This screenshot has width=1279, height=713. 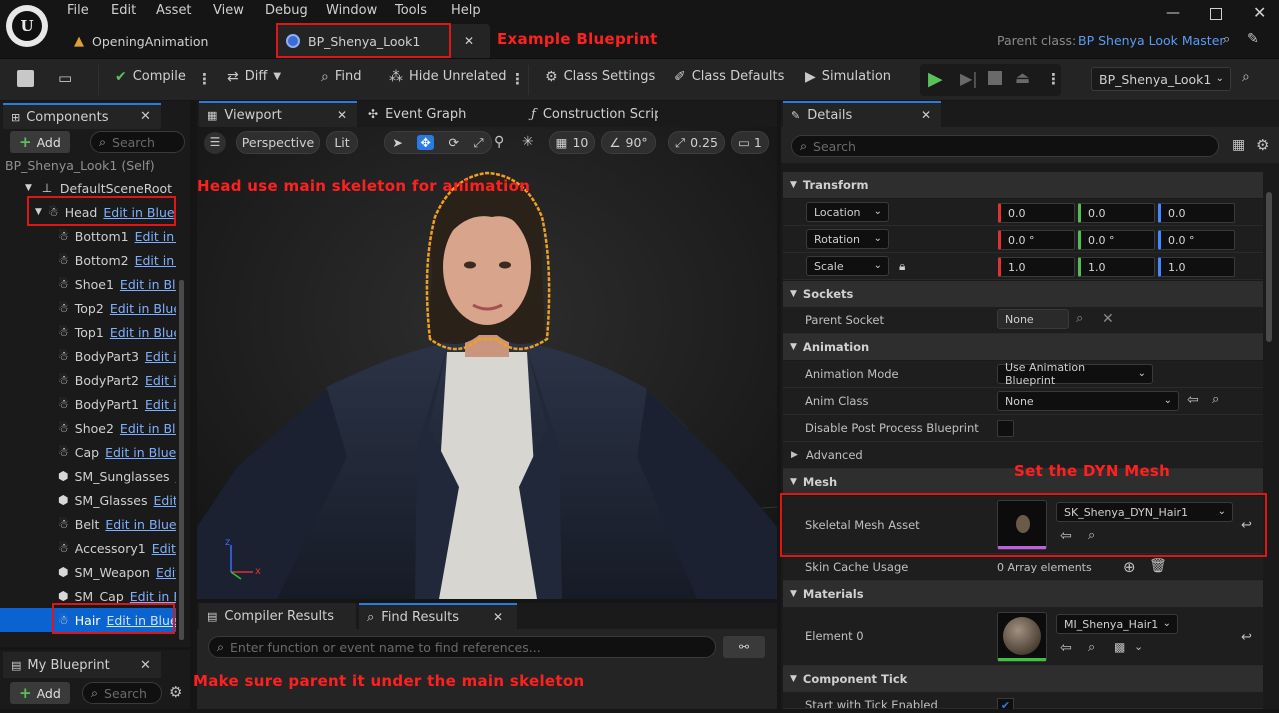 What do you see at coordinates (969, 78) in the screenshot?
I see `step-icon: ▶|` at bounding box center [969, 78].